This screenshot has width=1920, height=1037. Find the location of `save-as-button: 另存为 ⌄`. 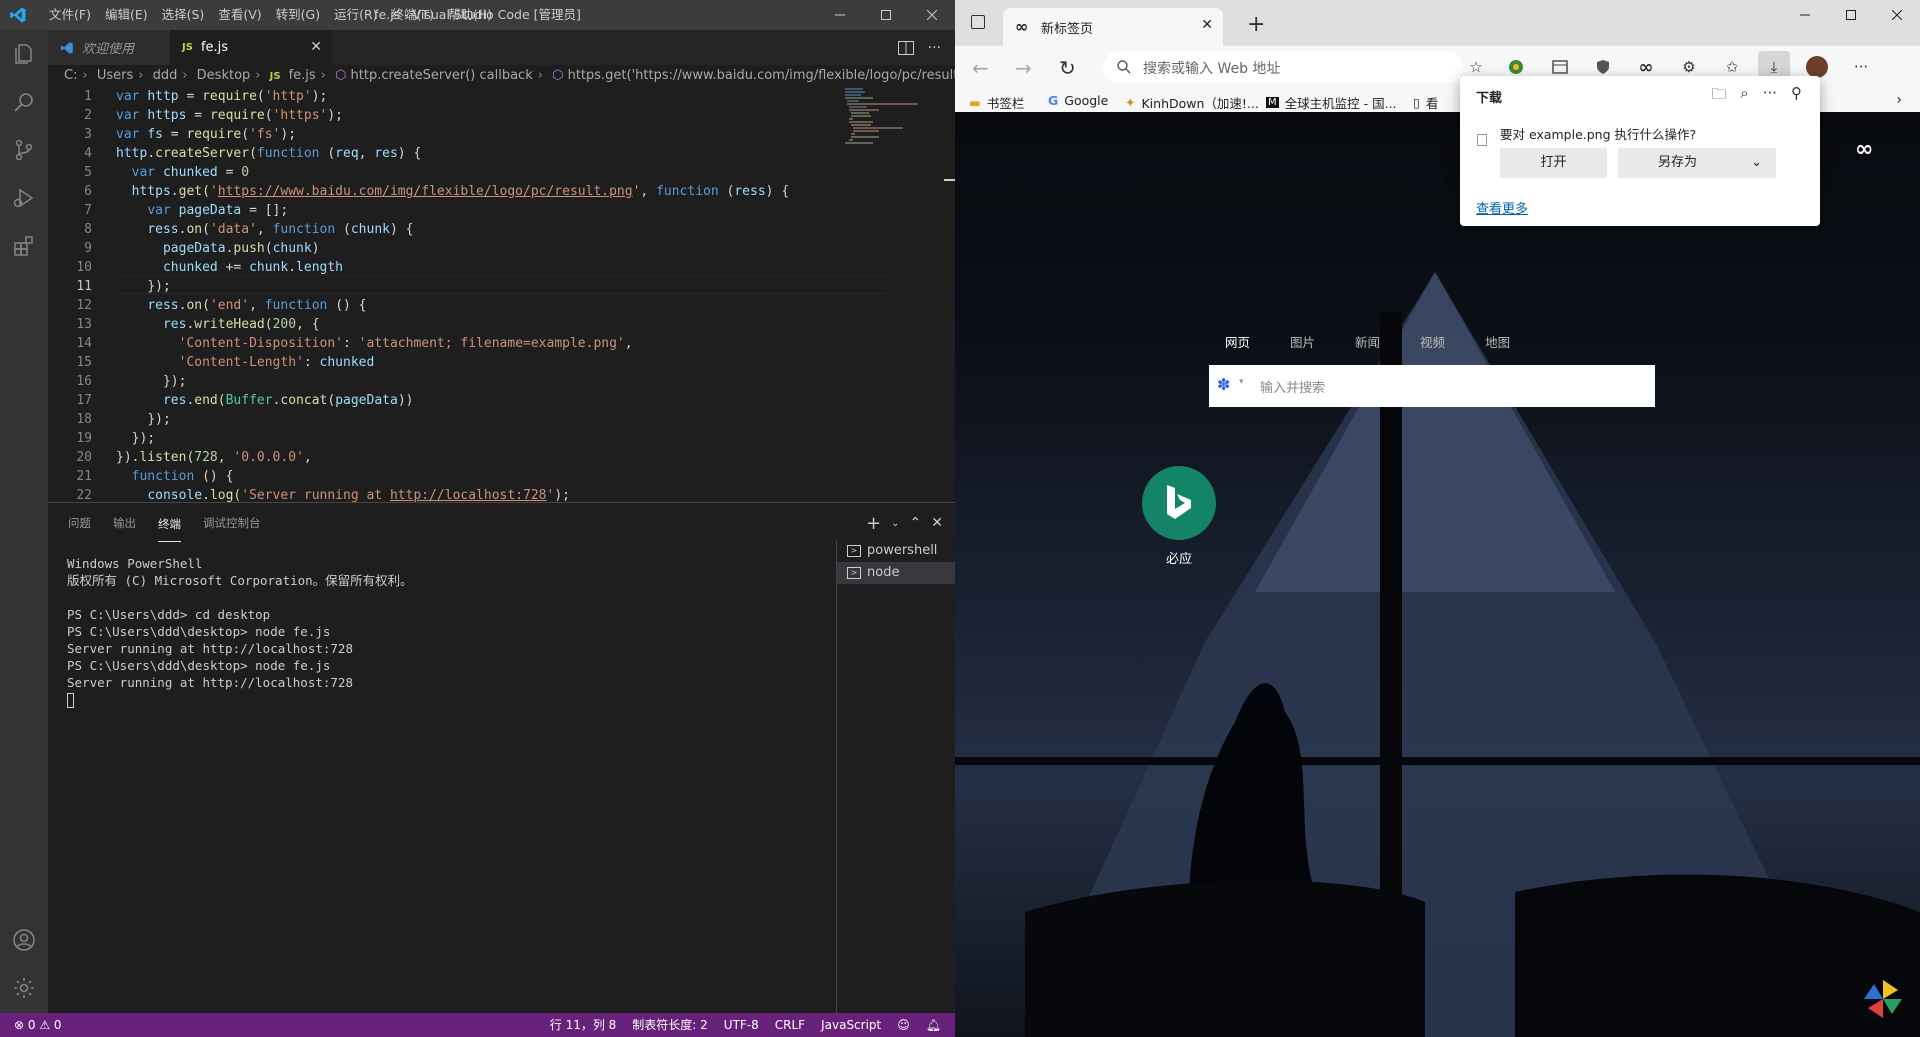

save-as-button: 另存为 ⌄ is located at coordinates (1697, 163).